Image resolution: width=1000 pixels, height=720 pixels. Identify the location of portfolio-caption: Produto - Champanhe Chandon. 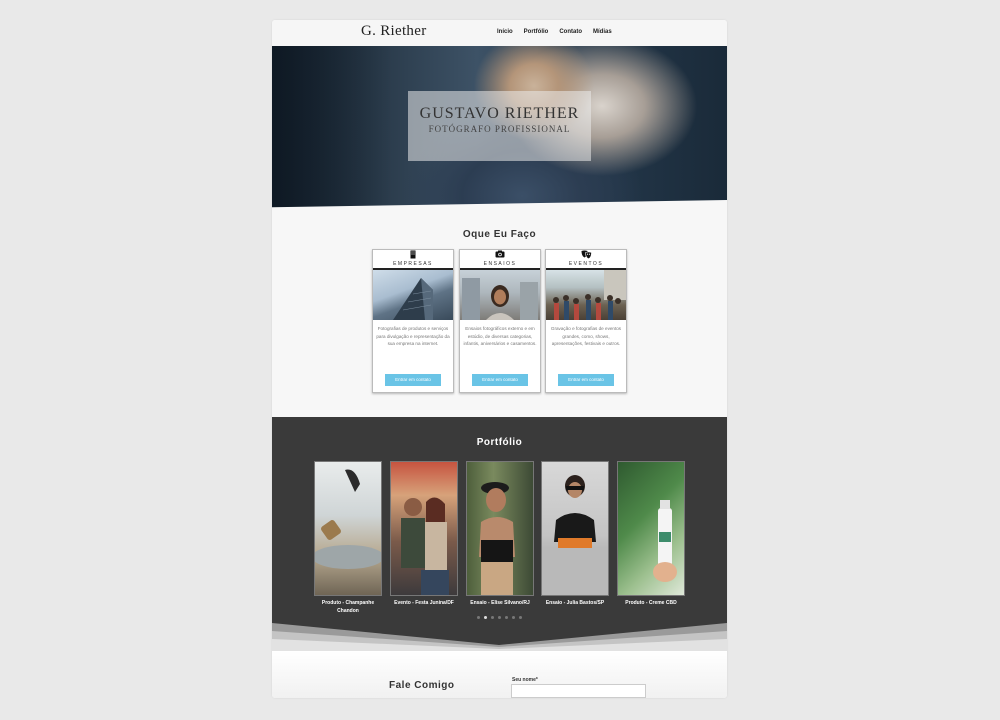
(348, 607).